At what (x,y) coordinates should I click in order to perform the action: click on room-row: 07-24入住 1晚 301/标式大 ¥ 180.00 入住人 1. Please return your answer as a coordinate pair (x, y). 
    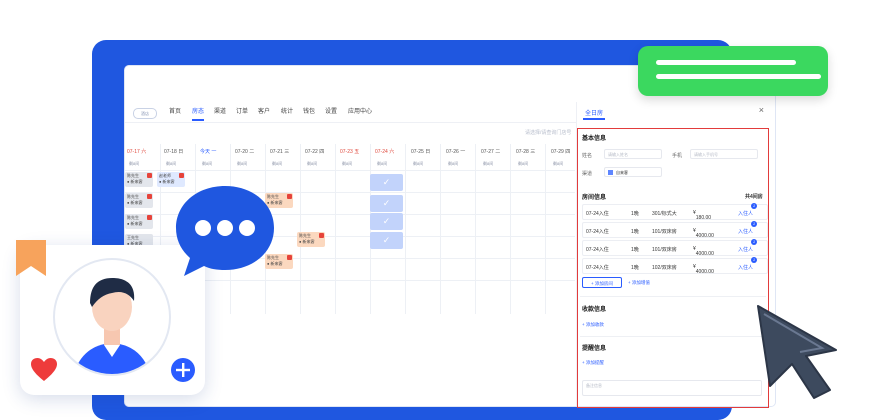
    Looking at the image, I should click on (675, 212).